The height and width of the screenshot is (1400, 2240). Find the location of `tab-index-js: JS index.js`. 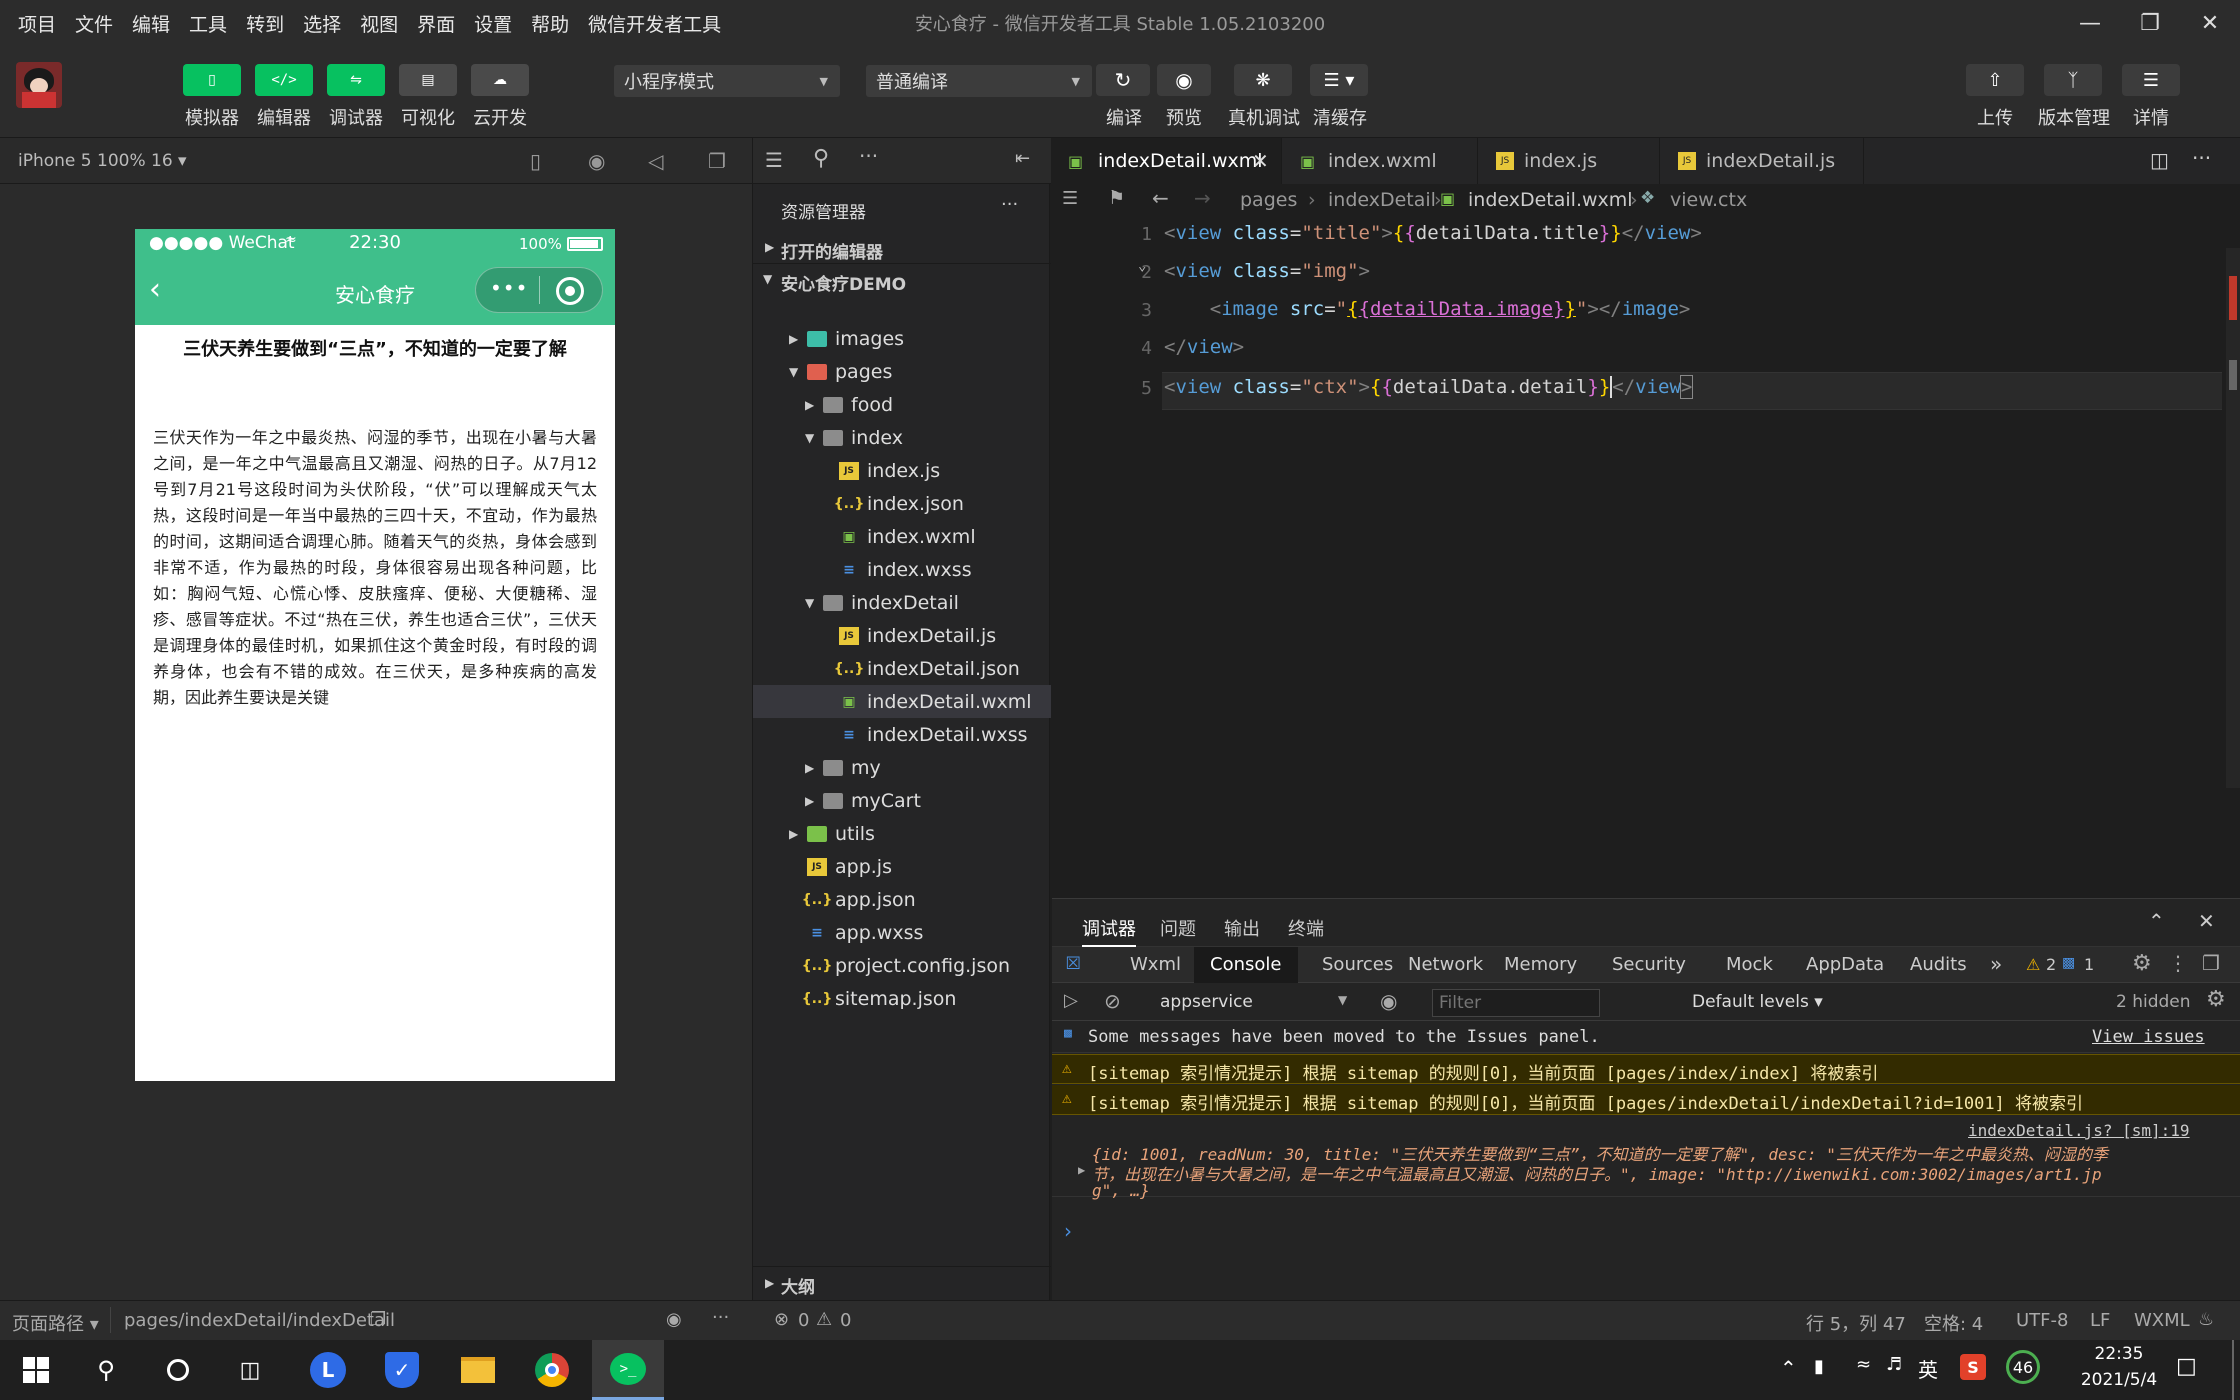

tab-index-js: JS index.js is located at coordinates (1569, 161).